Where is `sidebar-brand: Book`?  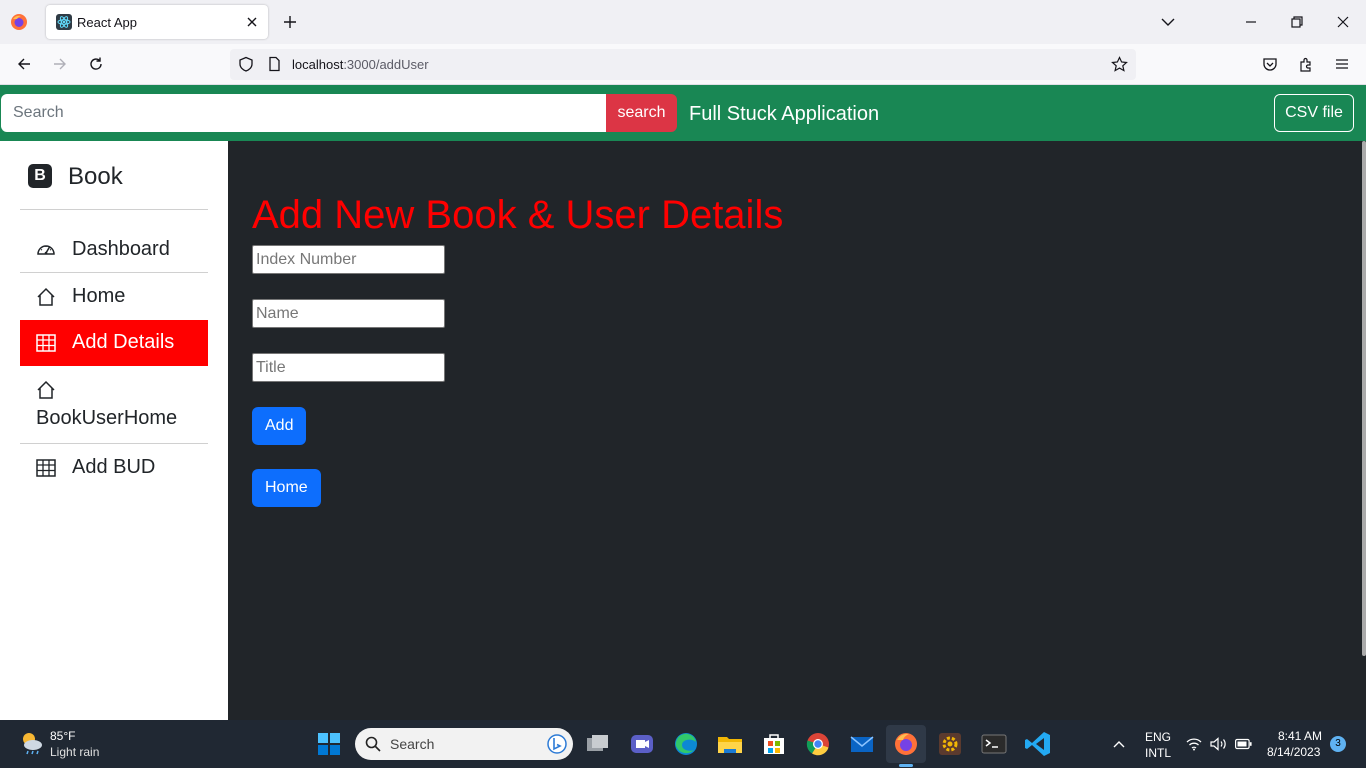
sidebar-brand: Book is located at coordinates (95, 177).